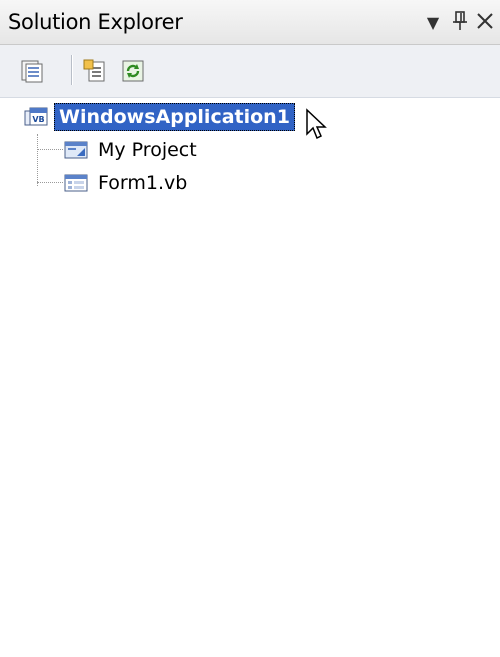 This screenshot has width=500, height=657. I want to click on auto-hide-pin-icon, so click(460, 21).